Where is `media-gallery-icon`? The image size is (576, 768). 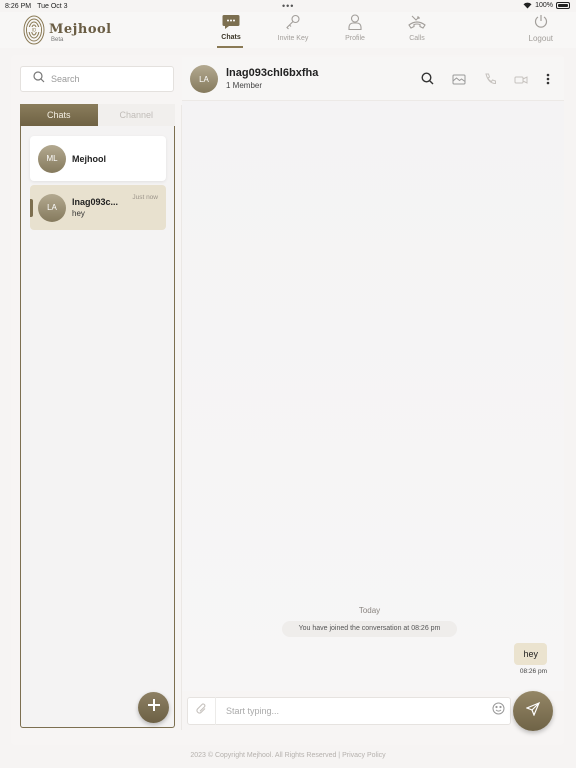 media-gallery-icon is located at coordinates (459, 81).